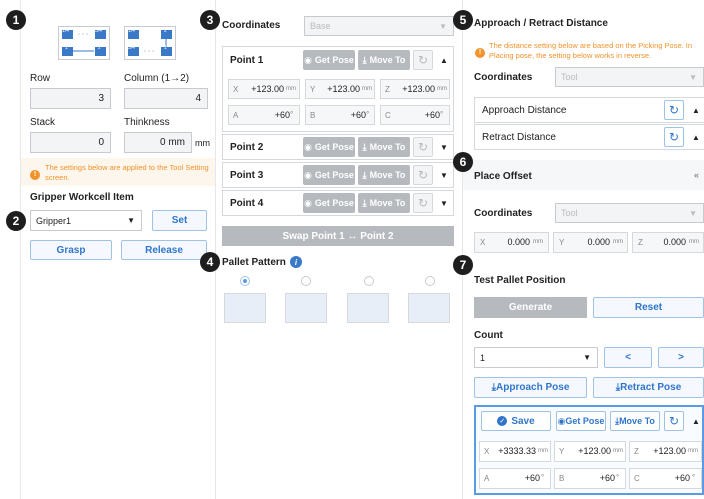  I want to click on pose-a-value: +60, so click(532, 478).